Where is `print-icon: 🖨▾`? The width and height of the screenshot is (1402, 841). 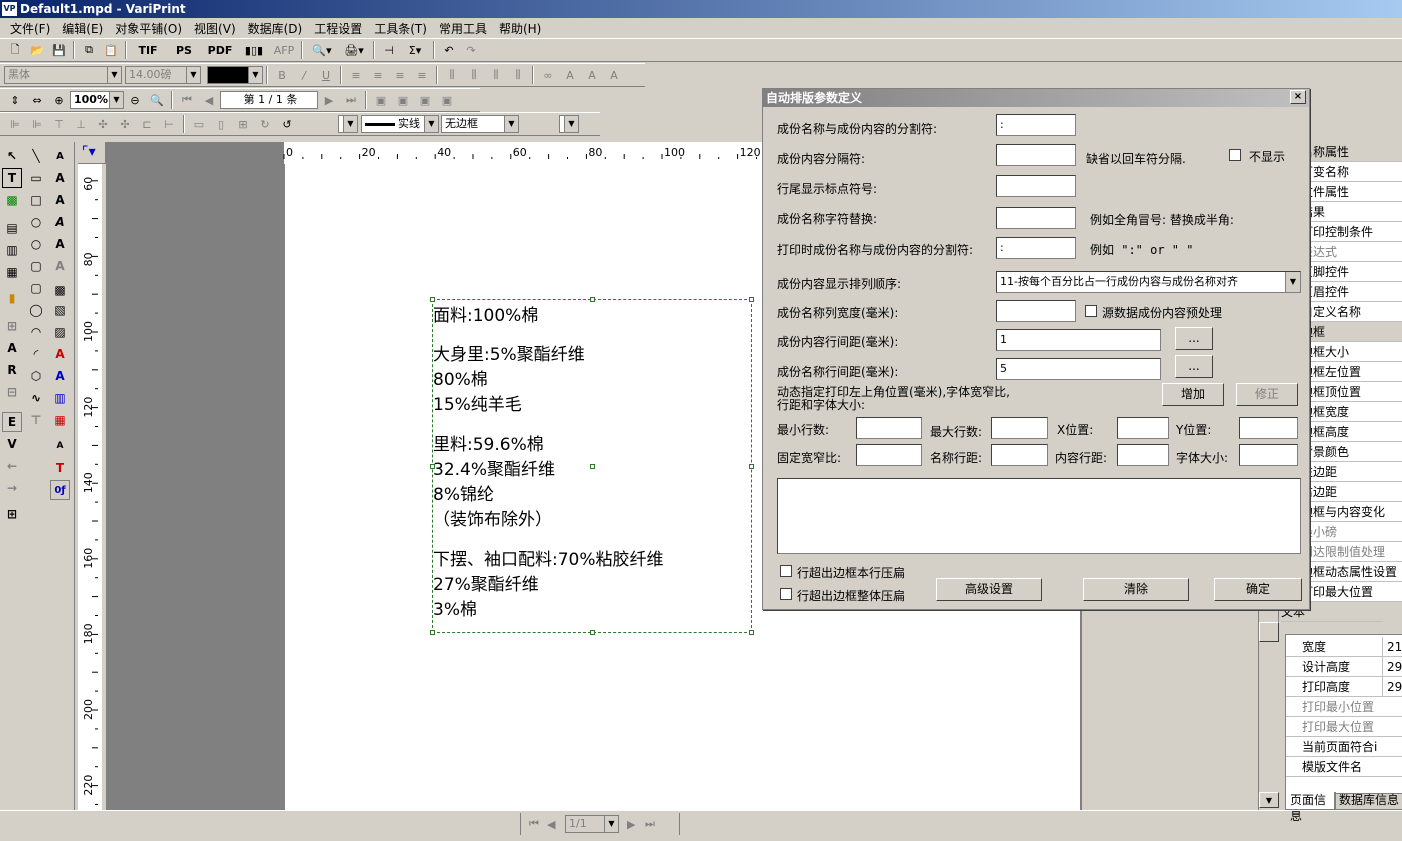 print-icon: 🖨▾ is located at coordinates (354, 50).